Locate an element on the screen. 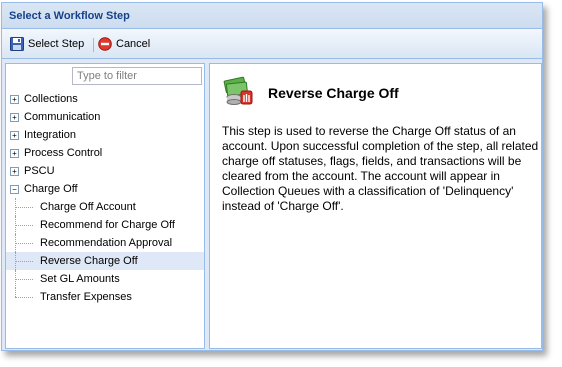 The image size is (562, 367). cancel-button: Cancel is located at coordinates (124, 44).